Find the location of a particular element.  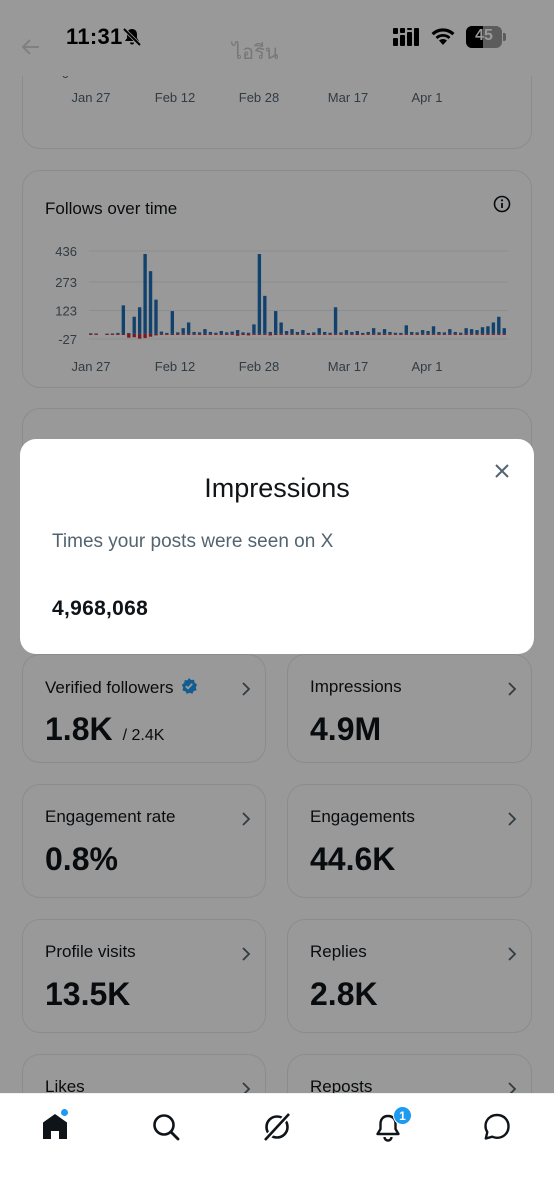

grok-icon is located at coordinates (277, 1127).